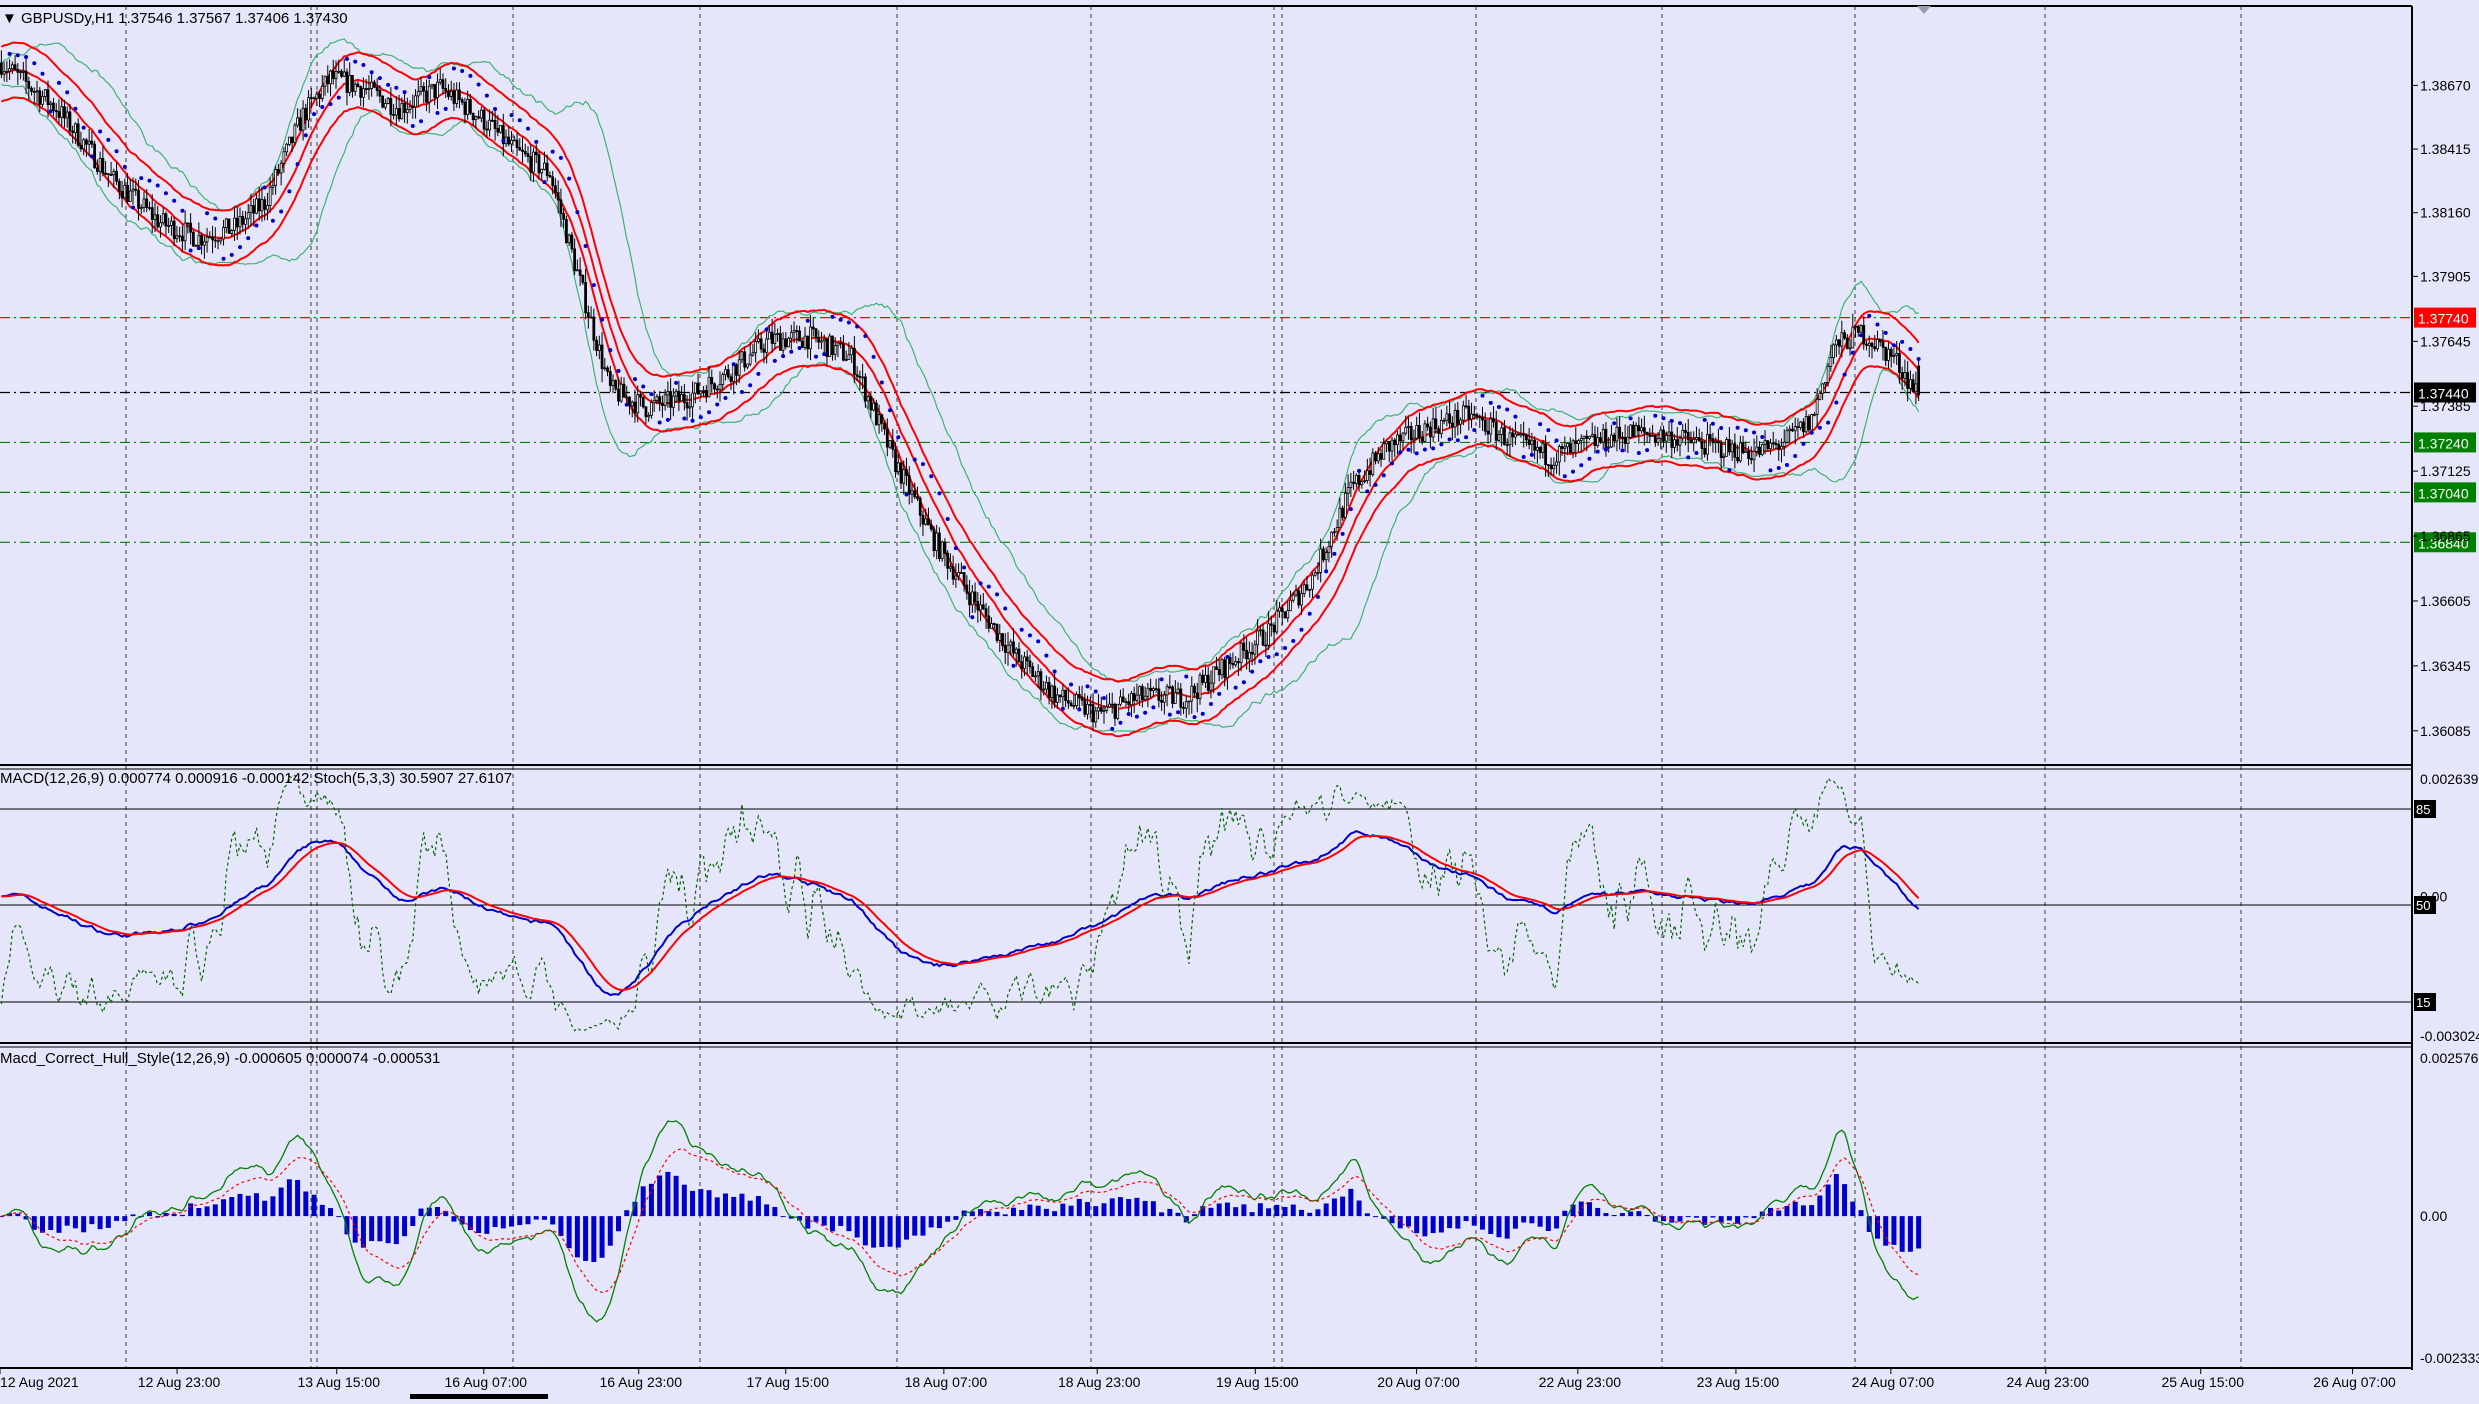  What do you see at coordinates (2449, 1058) in the screenshot?
I see `hull-tick-label-0: 0.002576` at bounding box center [2449, 1058].